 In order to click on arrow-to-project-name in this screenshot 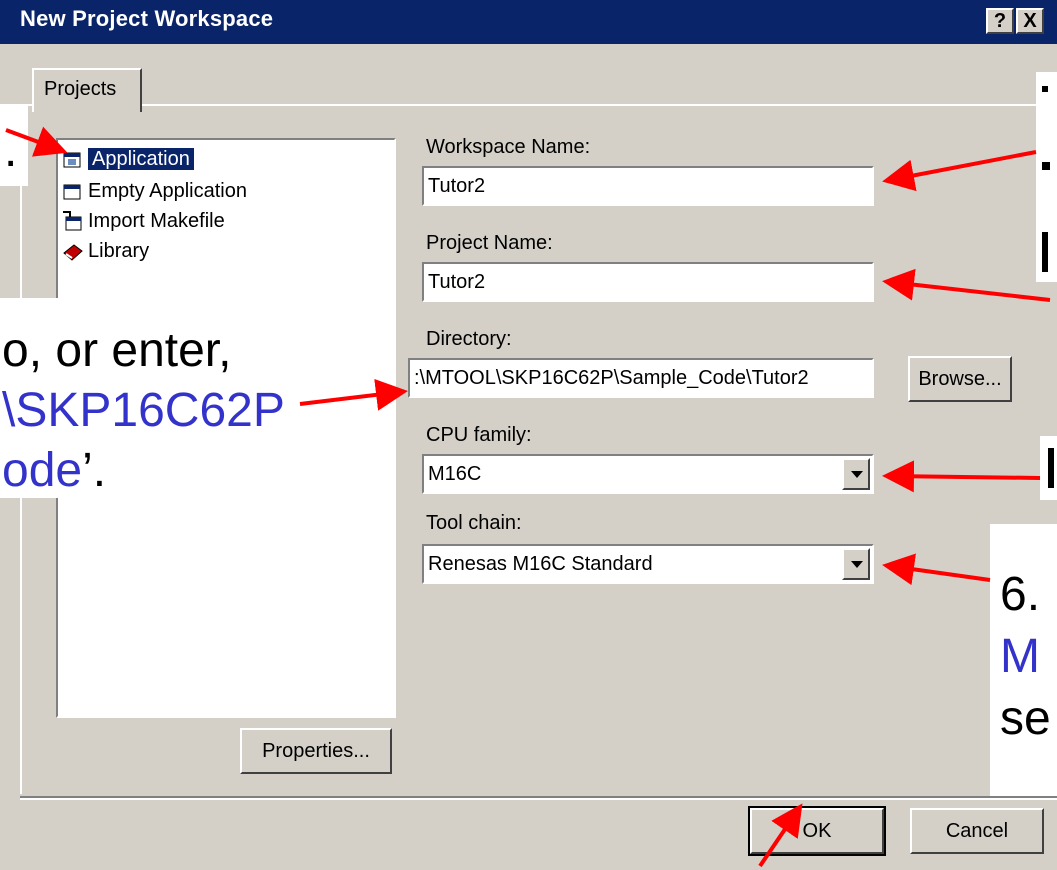, I will do `click(966, 285)`.